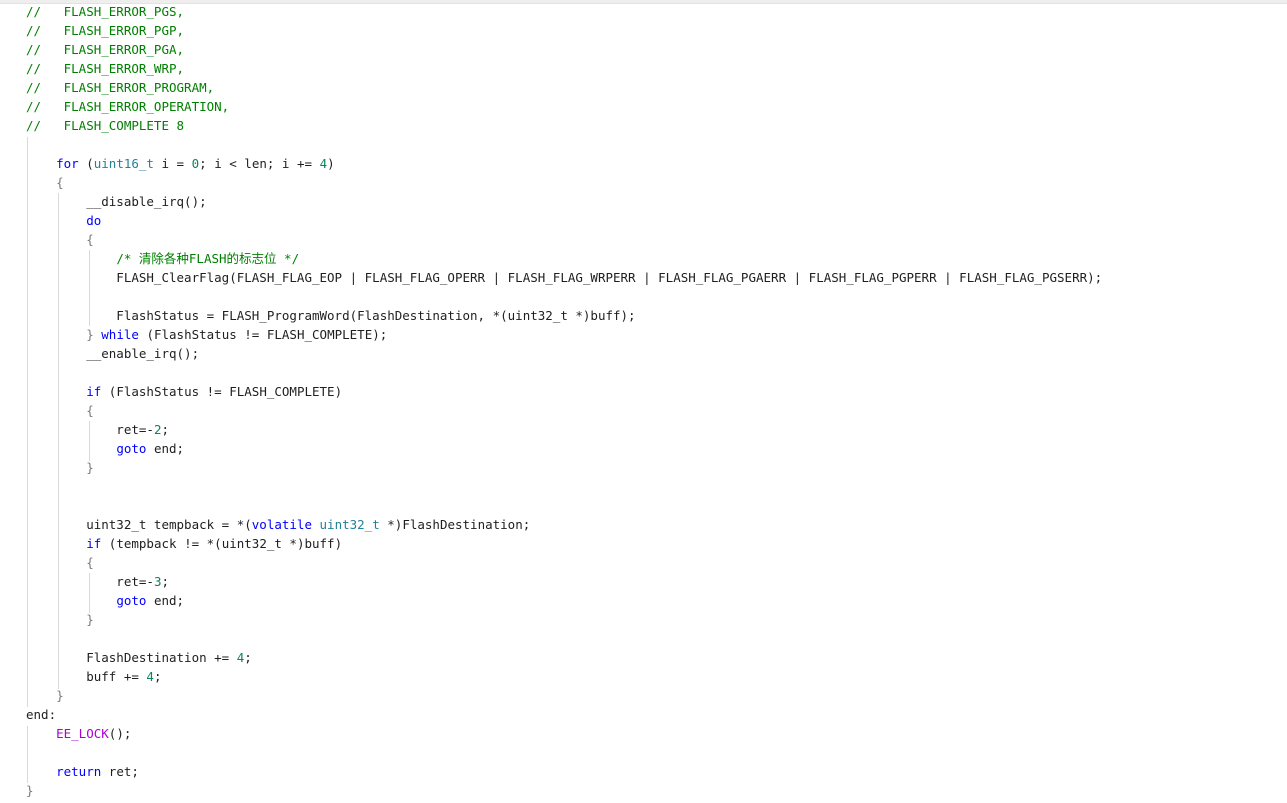 The image size is (1287, 803). I want to click on code-token: i =, so click(172, 163).